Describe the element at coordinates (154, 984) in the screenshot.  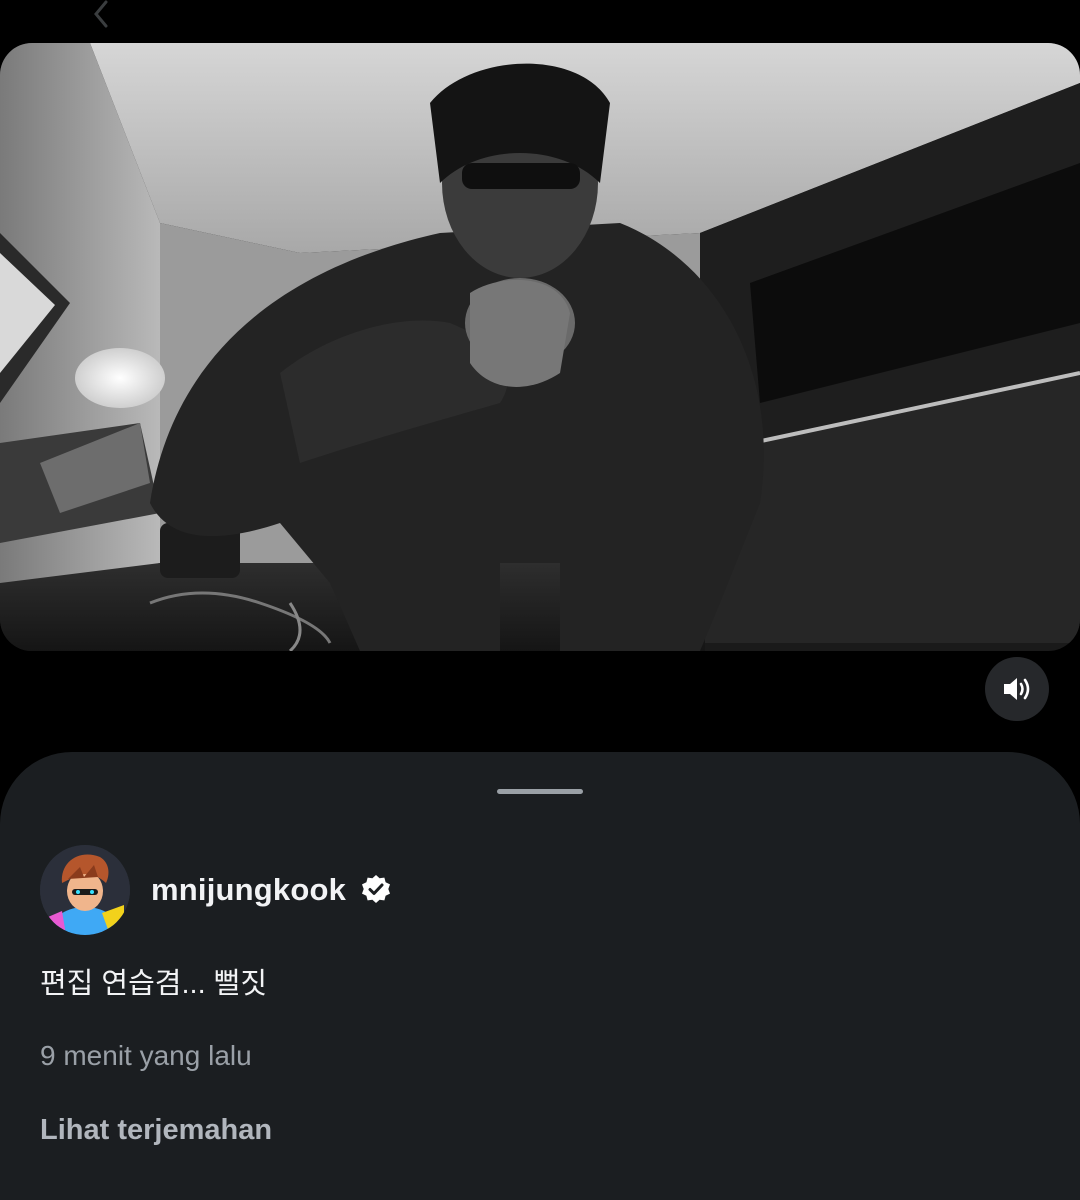
I see `post-caption: 편집 연습겸... 뻘짓` at that location.